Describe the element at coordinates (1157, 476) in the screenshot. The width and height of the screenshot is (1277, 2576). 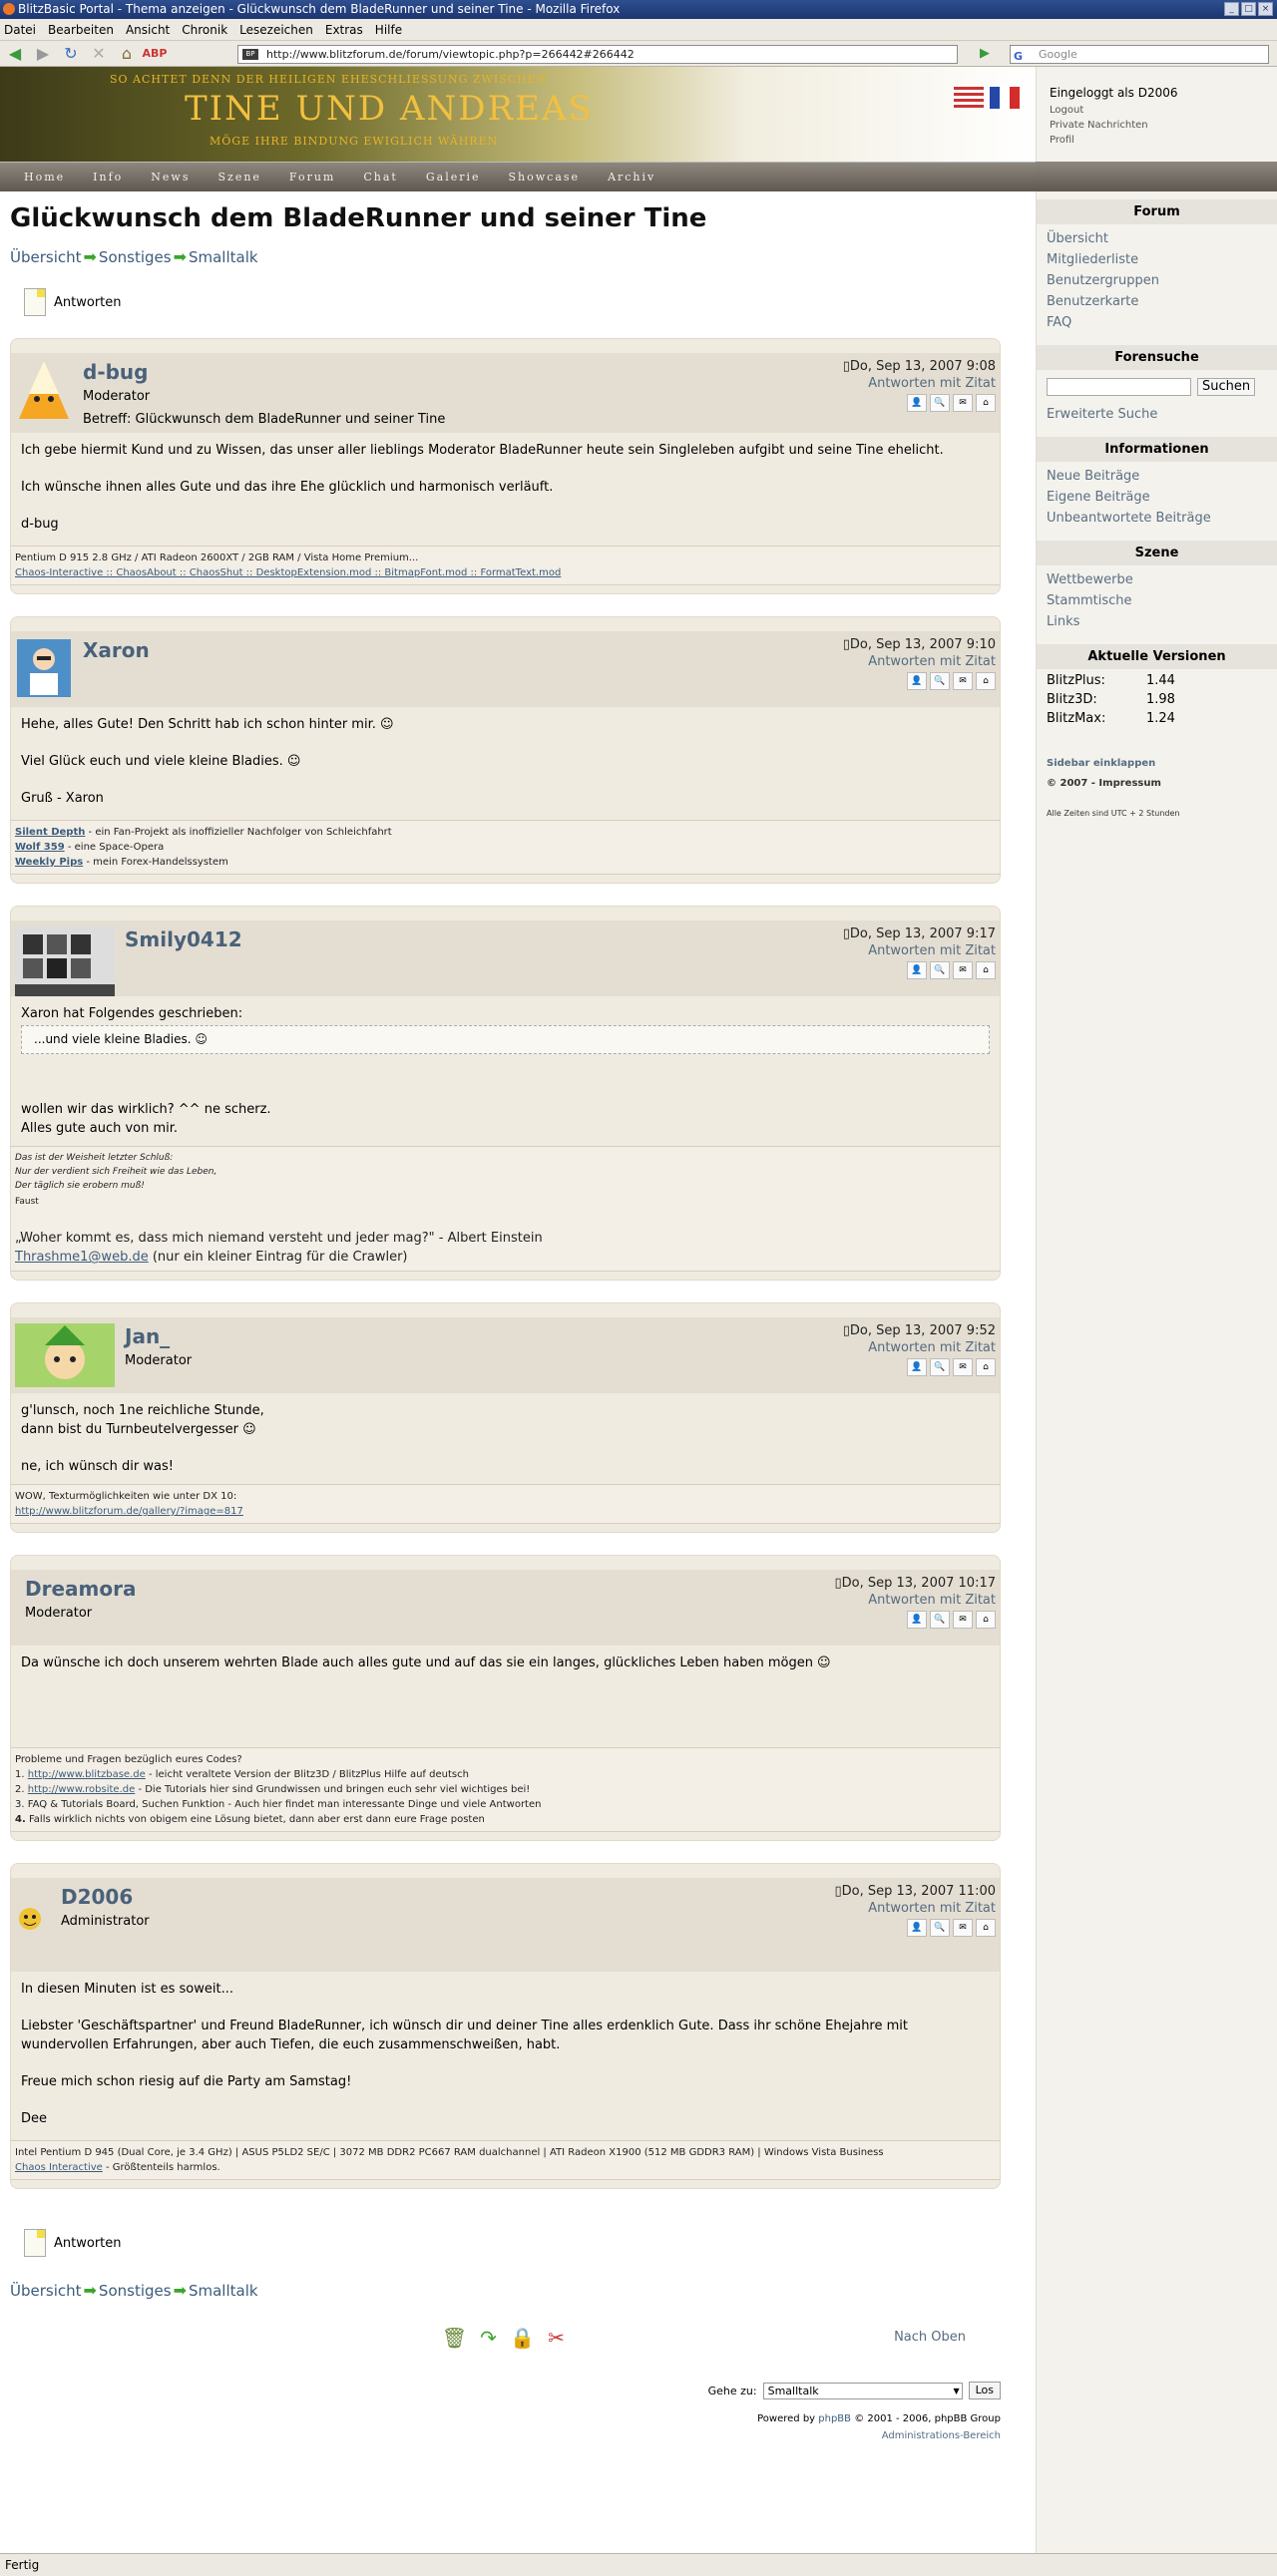
I see `sidebar-info-link: Neue Beiträge` at that location.